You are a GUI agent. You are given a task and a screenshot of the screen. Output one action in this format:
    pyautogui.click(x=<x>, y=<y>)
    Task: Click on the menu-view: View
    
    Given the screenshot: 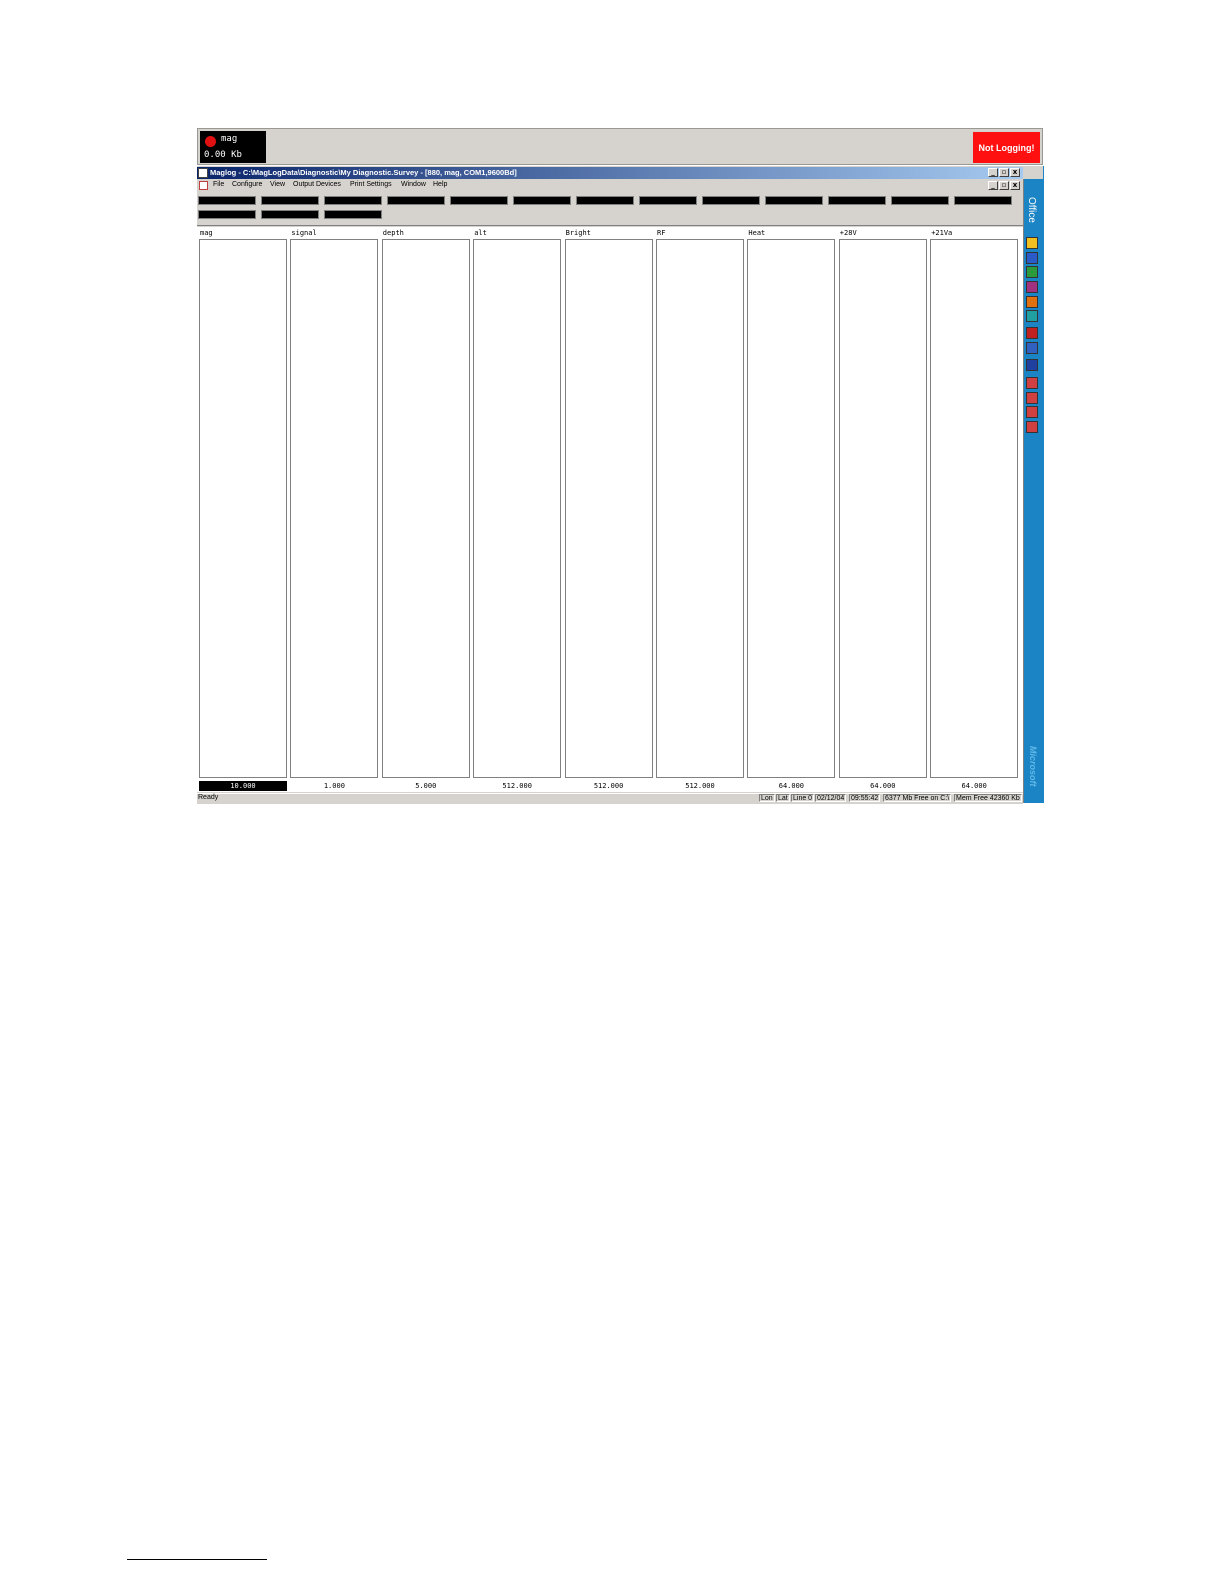 What is the action you would take?
    pyautogui.click(x=277, y=184)
    